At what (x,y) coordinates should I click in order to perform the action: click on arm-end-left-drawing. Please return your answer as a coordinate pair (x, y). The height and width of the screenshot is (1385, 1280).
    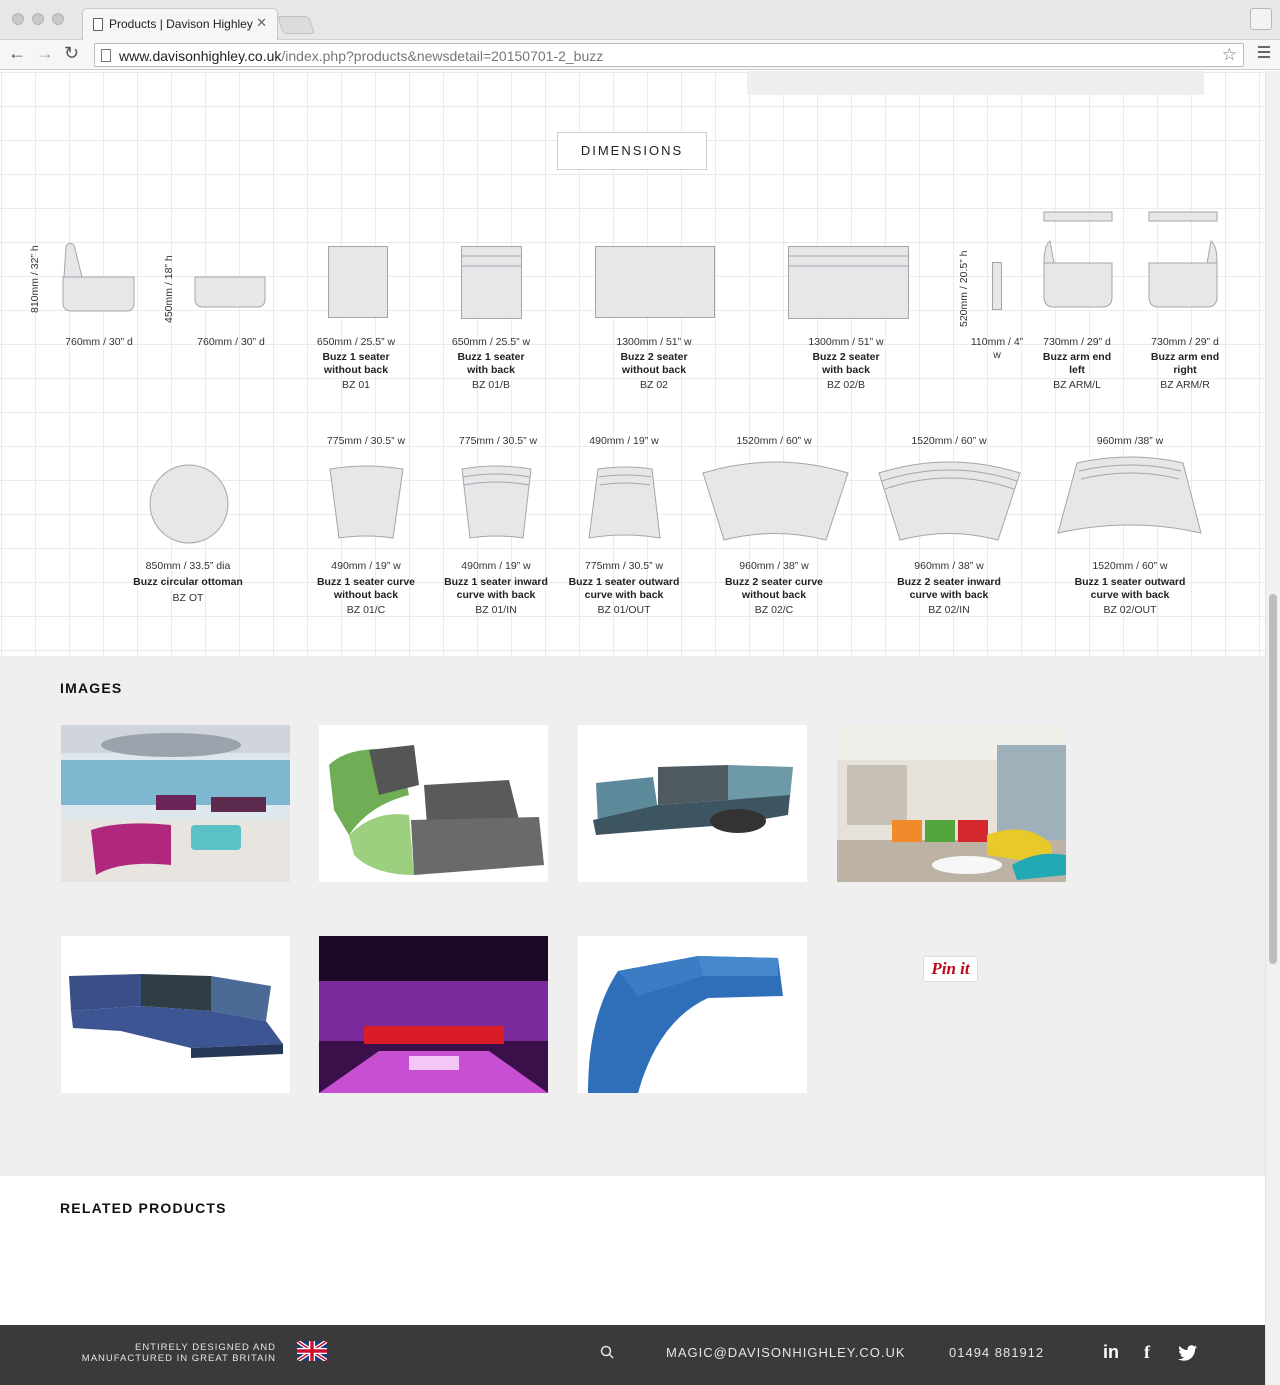
    Looking at the image, I should click on (1078, 259).